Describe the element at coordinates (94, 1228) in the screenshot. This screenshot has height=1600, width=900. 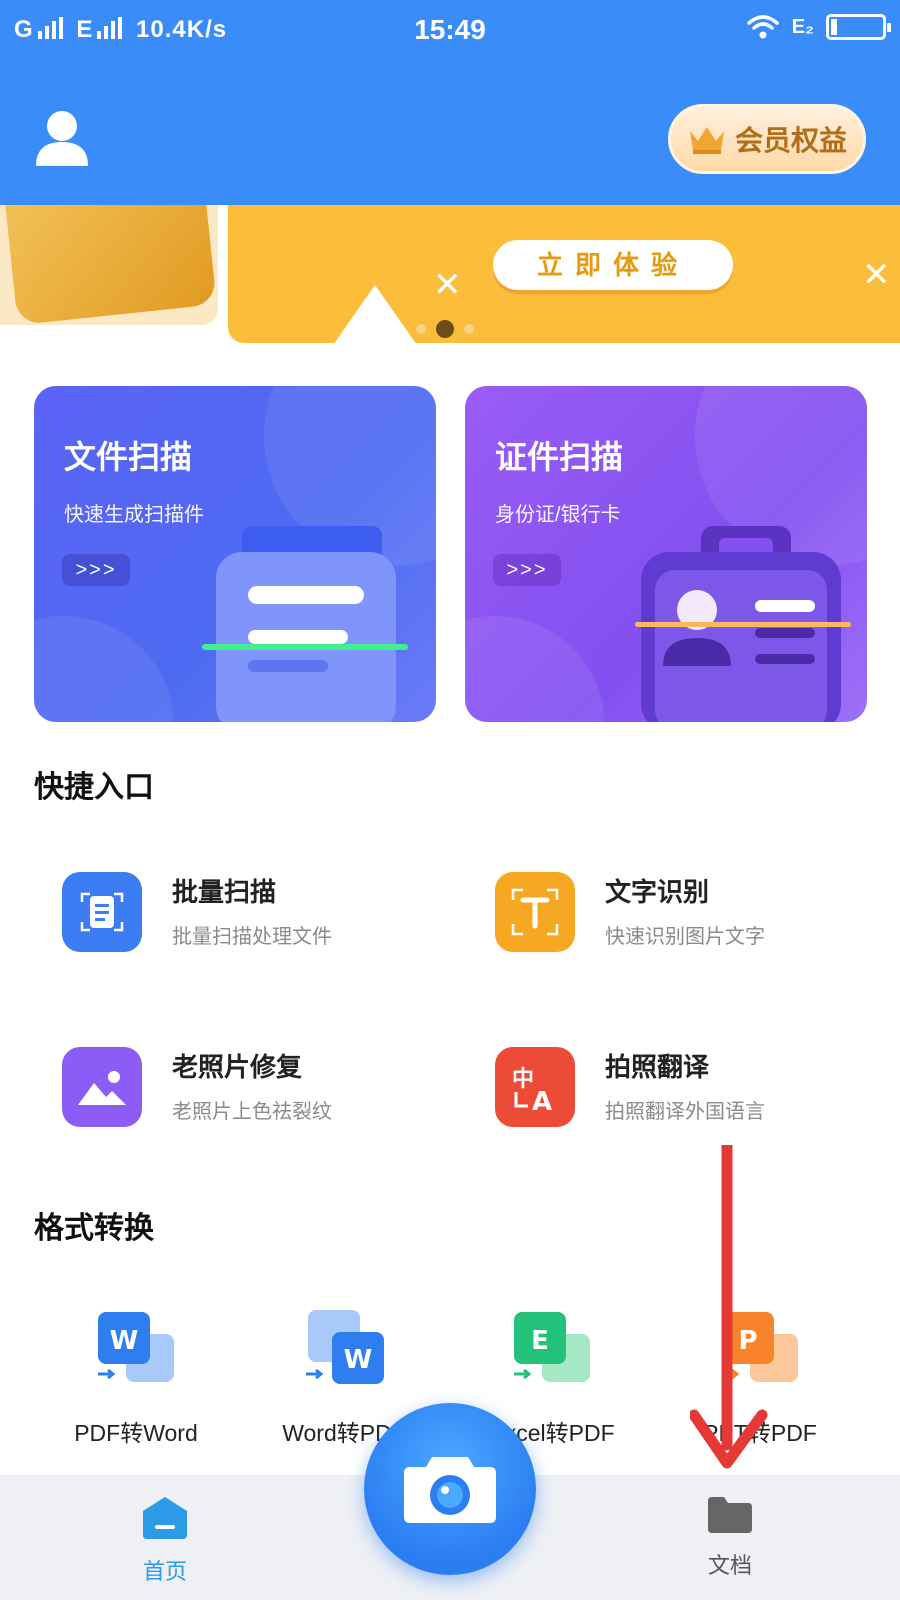
I see `format-conversion-heading: 格式转换` at that location.